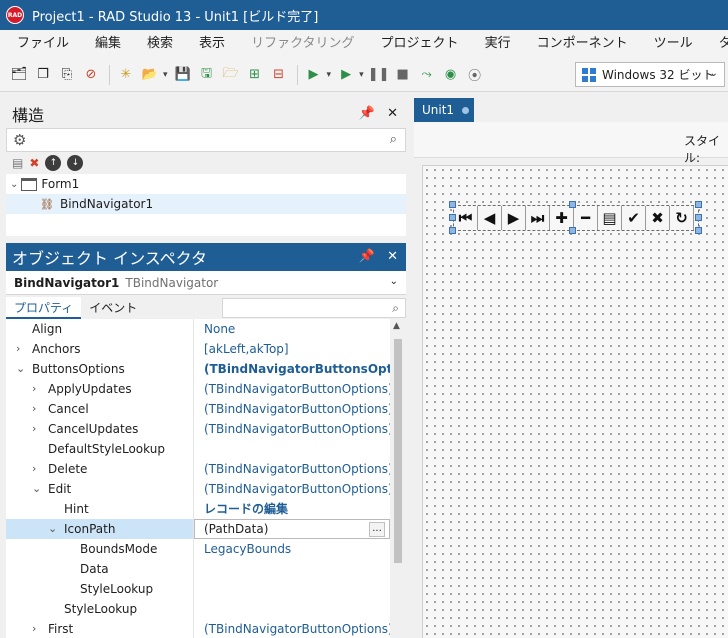 The height and width of the screenshot is (638, 728). What do you see at coordinates (246, 509) in the screenshot?
I see `property-value: レコードの編集` at bounding box center [246, 509].